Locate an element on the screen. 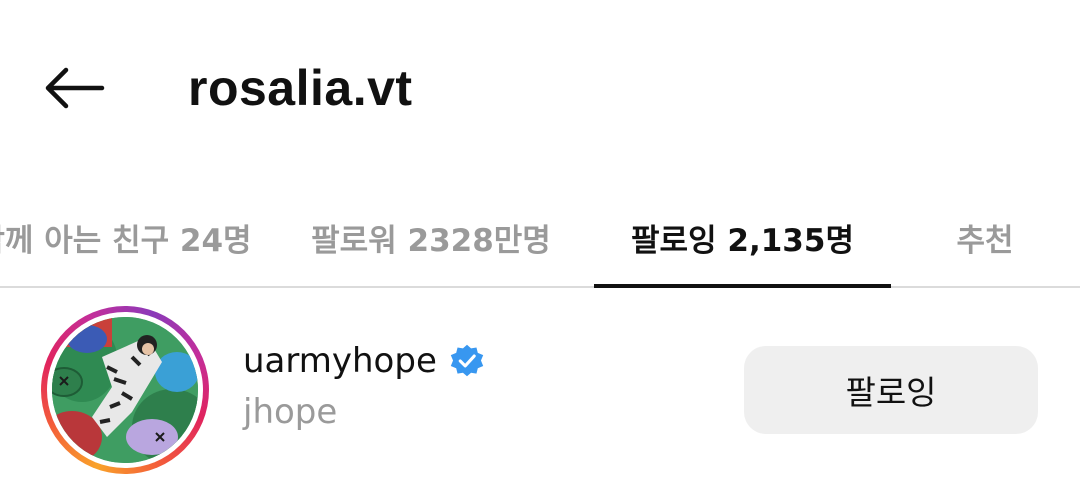 Image resolution: width=1080 pixels, height=484 pixels. full-name: jhope is located at coordinates (290, 412).